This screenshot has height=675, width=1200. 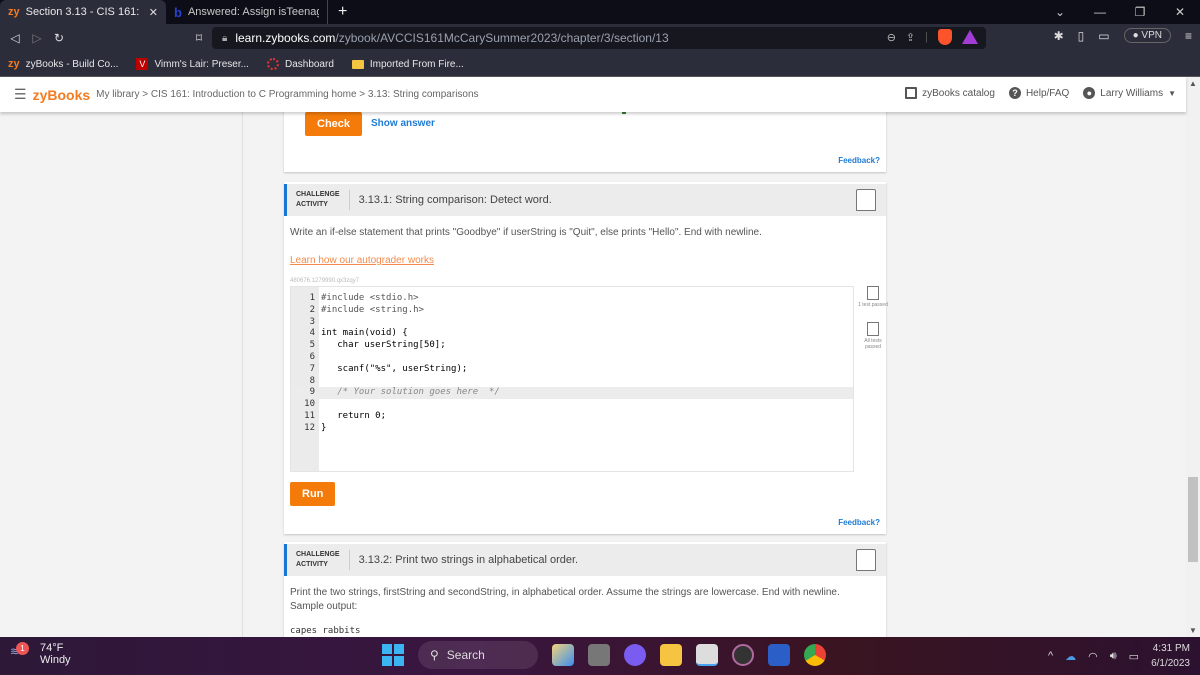 What do you see at coordinates (15, 38) in the screenshot?
I see `back-icon: ◁` at bounding box center [15, 38].